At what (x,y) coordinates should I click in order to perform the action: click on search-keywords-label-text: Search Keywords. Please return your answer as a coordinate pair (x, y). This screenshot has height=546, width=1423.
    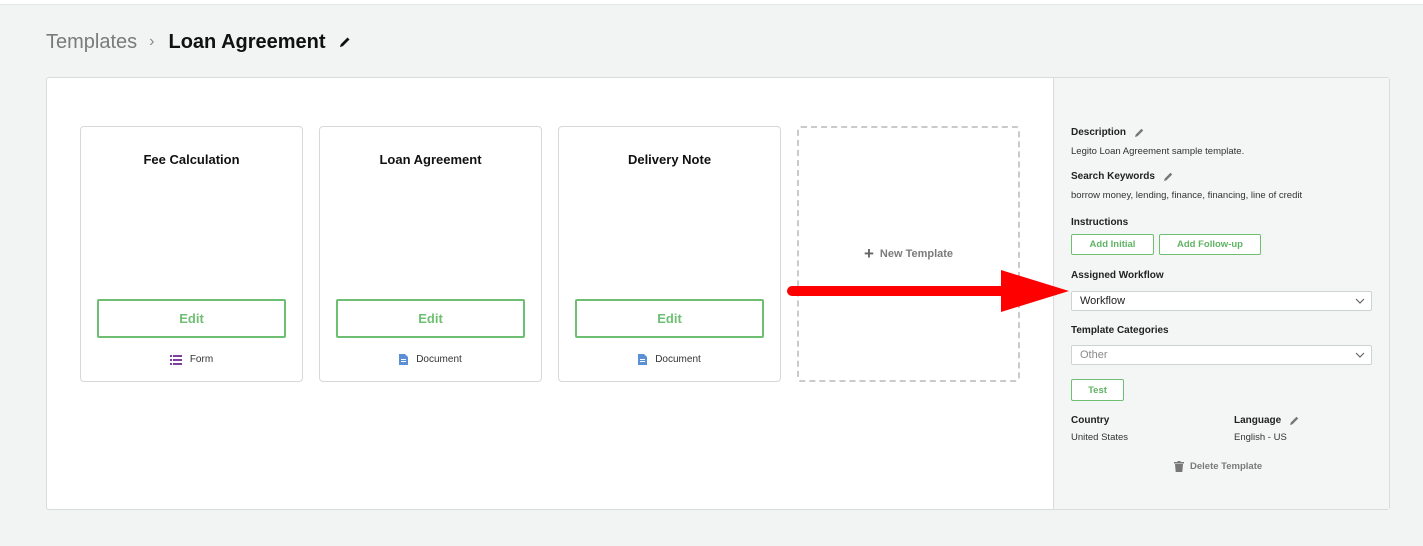
    Looking at the image, I should click on (1113, 176).